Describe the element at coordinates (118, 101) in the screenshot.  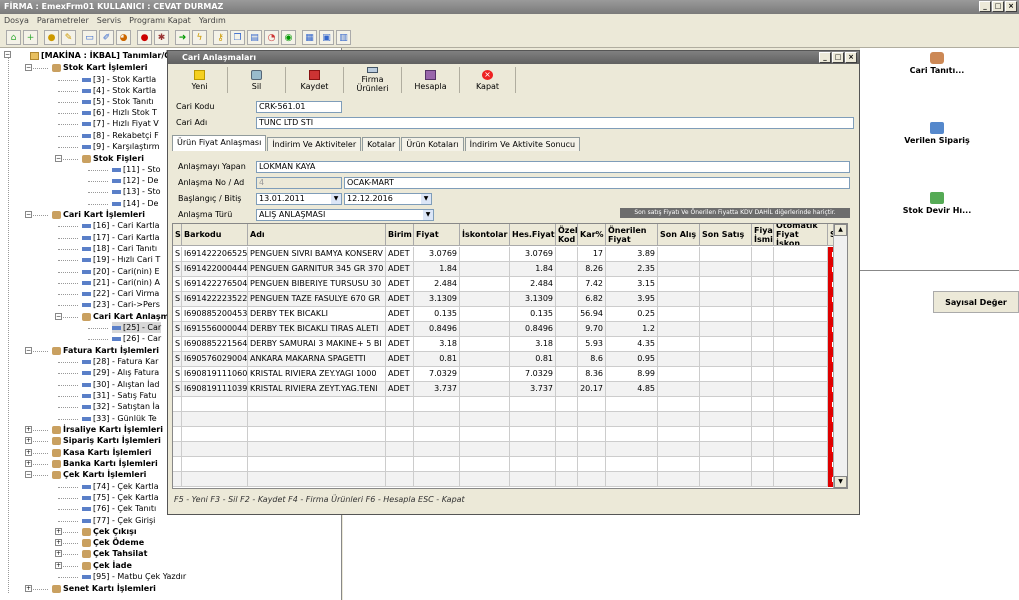
I see `tree-item: [5] - Stok Tanıtı` at that location.